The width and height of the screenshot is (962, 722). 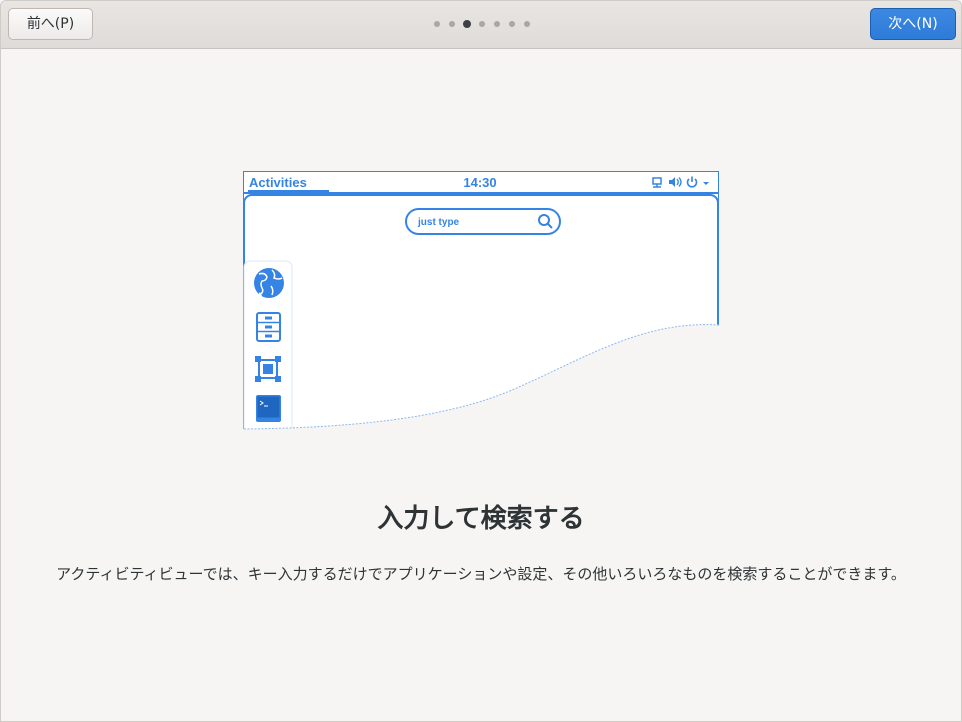 I want to click on header-bar: 前へ(P) 次へ(N), so click(x=481, y=25).